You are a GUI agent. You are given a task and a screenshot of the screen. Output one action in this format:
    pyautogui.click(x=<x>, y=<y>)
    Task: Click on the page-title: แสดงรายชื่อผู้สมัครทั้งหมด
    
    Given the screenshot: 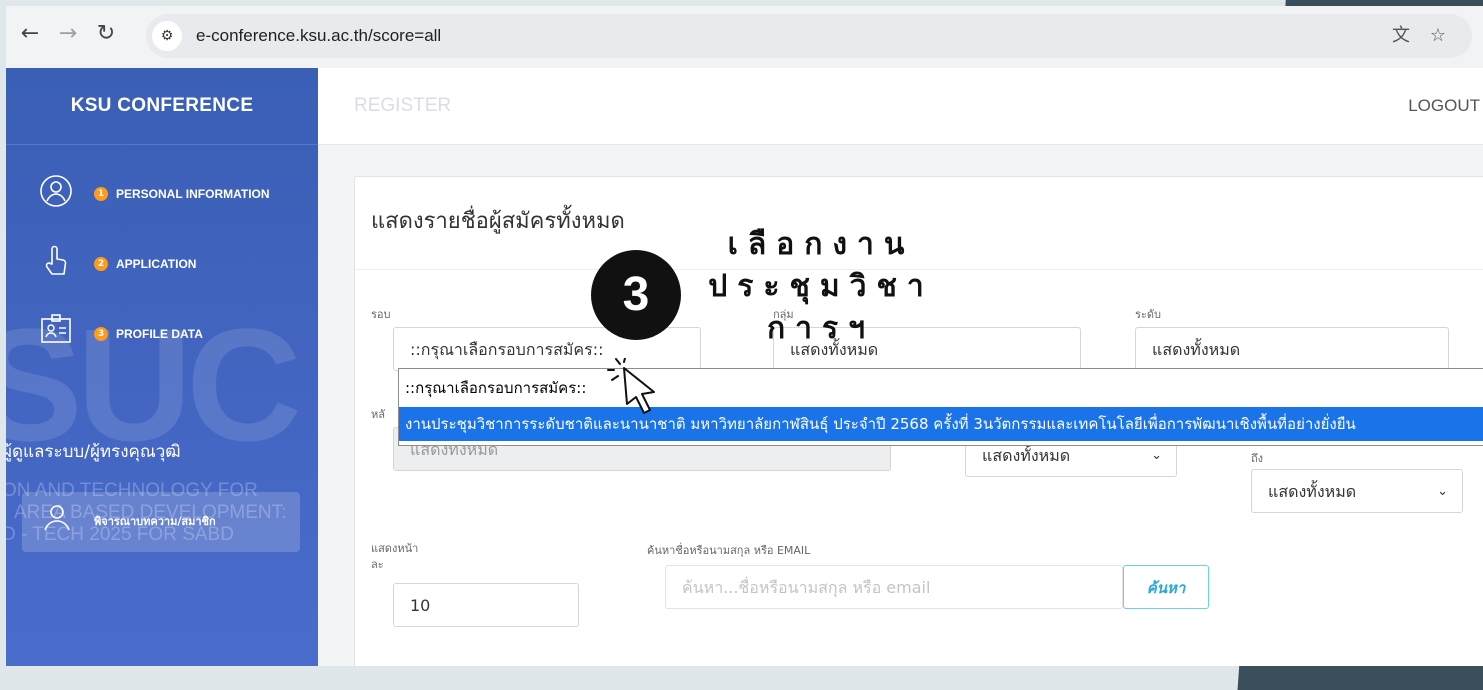 What is the action you would take?
    pyautogui.click(x=498, y=221)
    